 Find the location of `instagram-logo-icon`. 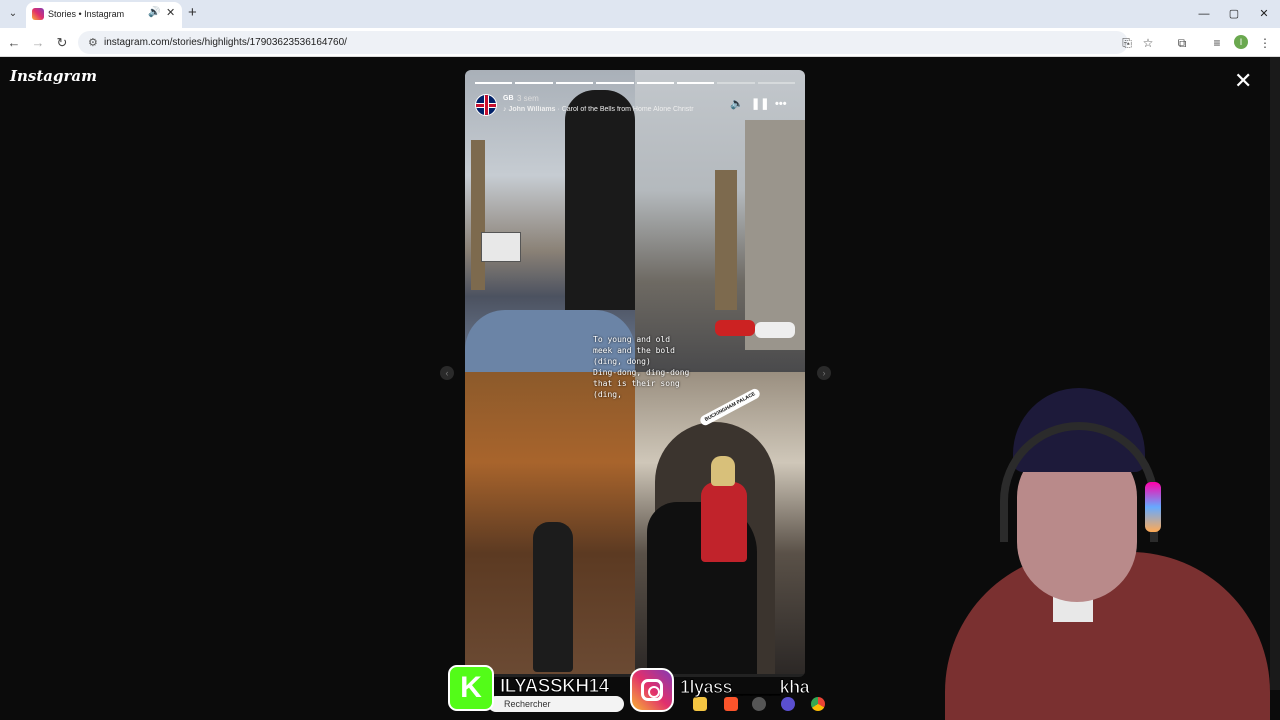

instagram-logo-icon is located at coordinates (652, 690).